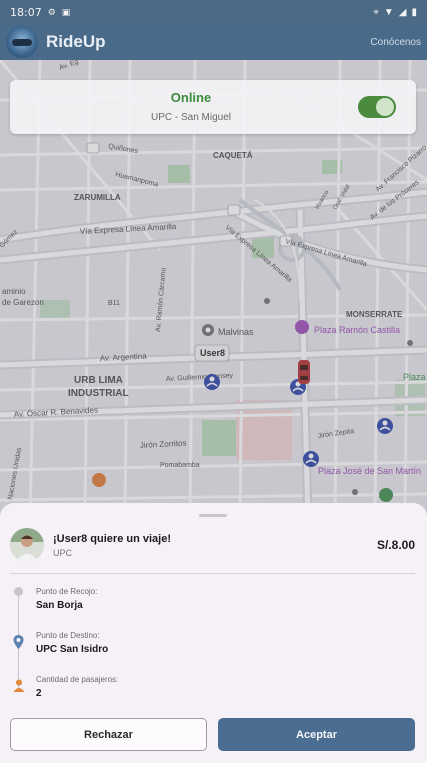 Image resolution: width=427 pixels, height=763 pixels. Describe the element at coordinates (98, 380) in the screenshot. I see `map-label-urb-lima: URB LIMA` at that location.